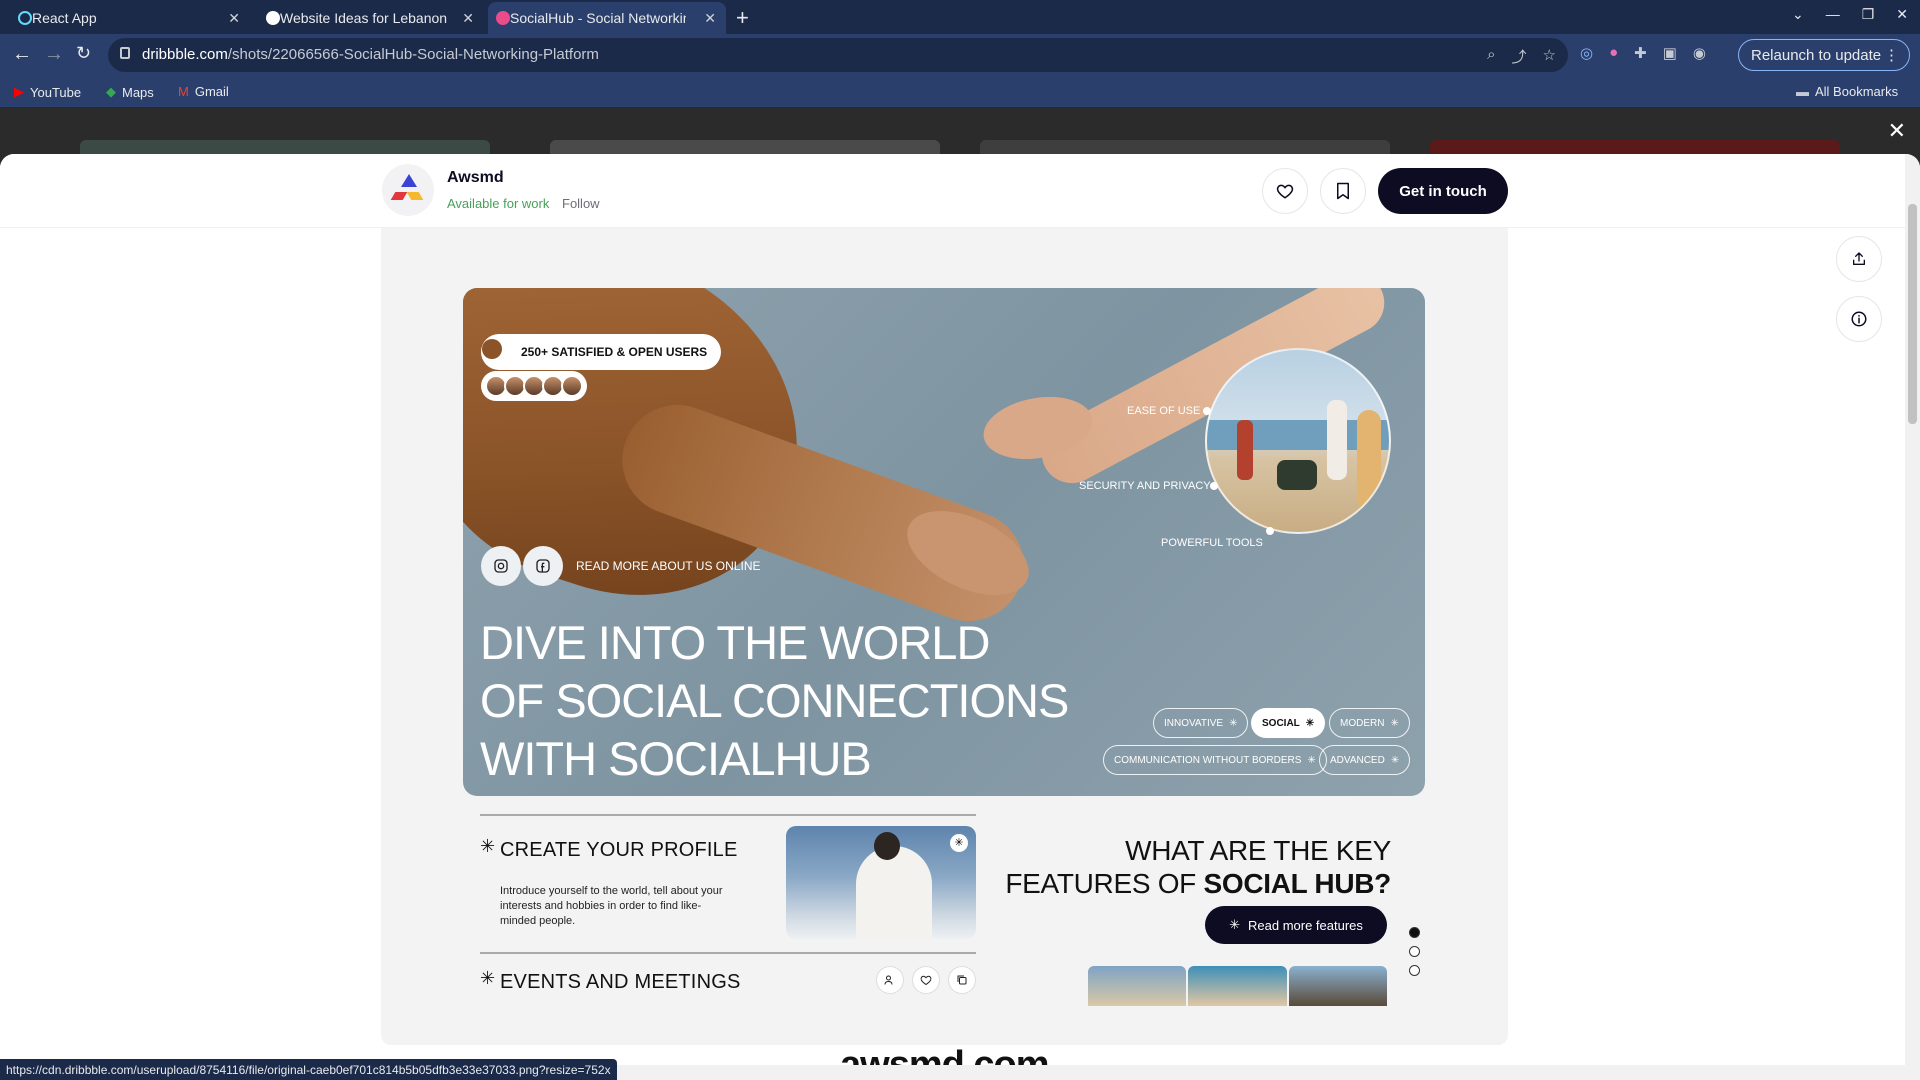 This screenshot has width=1920, height=1080. Describe the element at coordinates (130, 18) in the screenshot. I see `tab-react-app: React App ✕` at that location.